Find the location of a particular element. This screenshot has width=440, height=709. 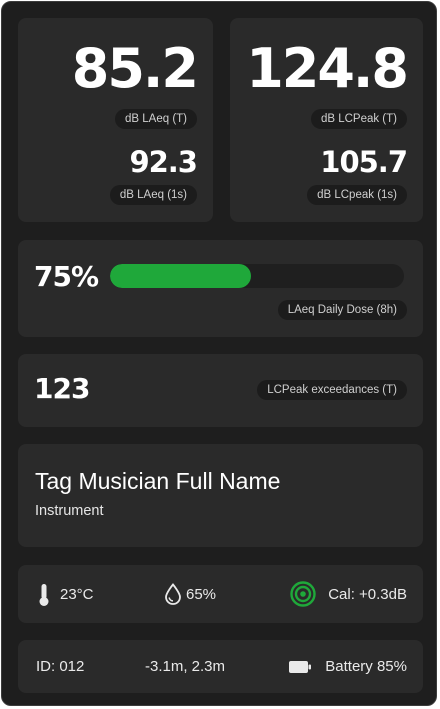

lcpeak-sub-value: 105.7 is located at coordinates (364, 162).